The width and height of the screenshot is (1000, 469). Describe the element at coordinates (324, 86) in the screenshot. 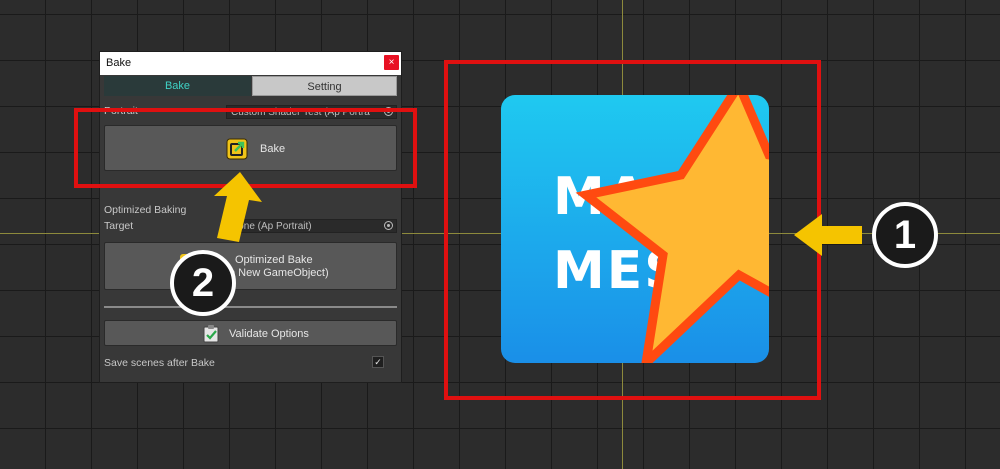

I see `tab-setting: Setting` at that location.